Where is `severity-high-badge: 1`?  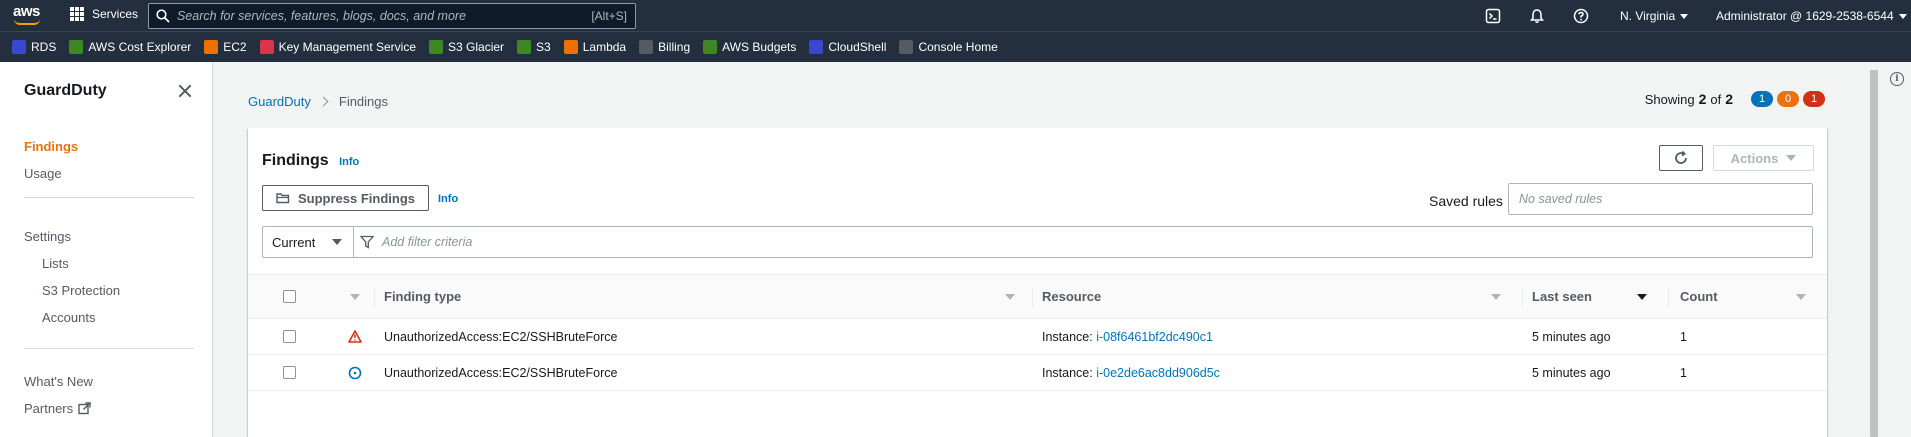
severity-high-badge: 1 is located at coordinates (1814, 99).